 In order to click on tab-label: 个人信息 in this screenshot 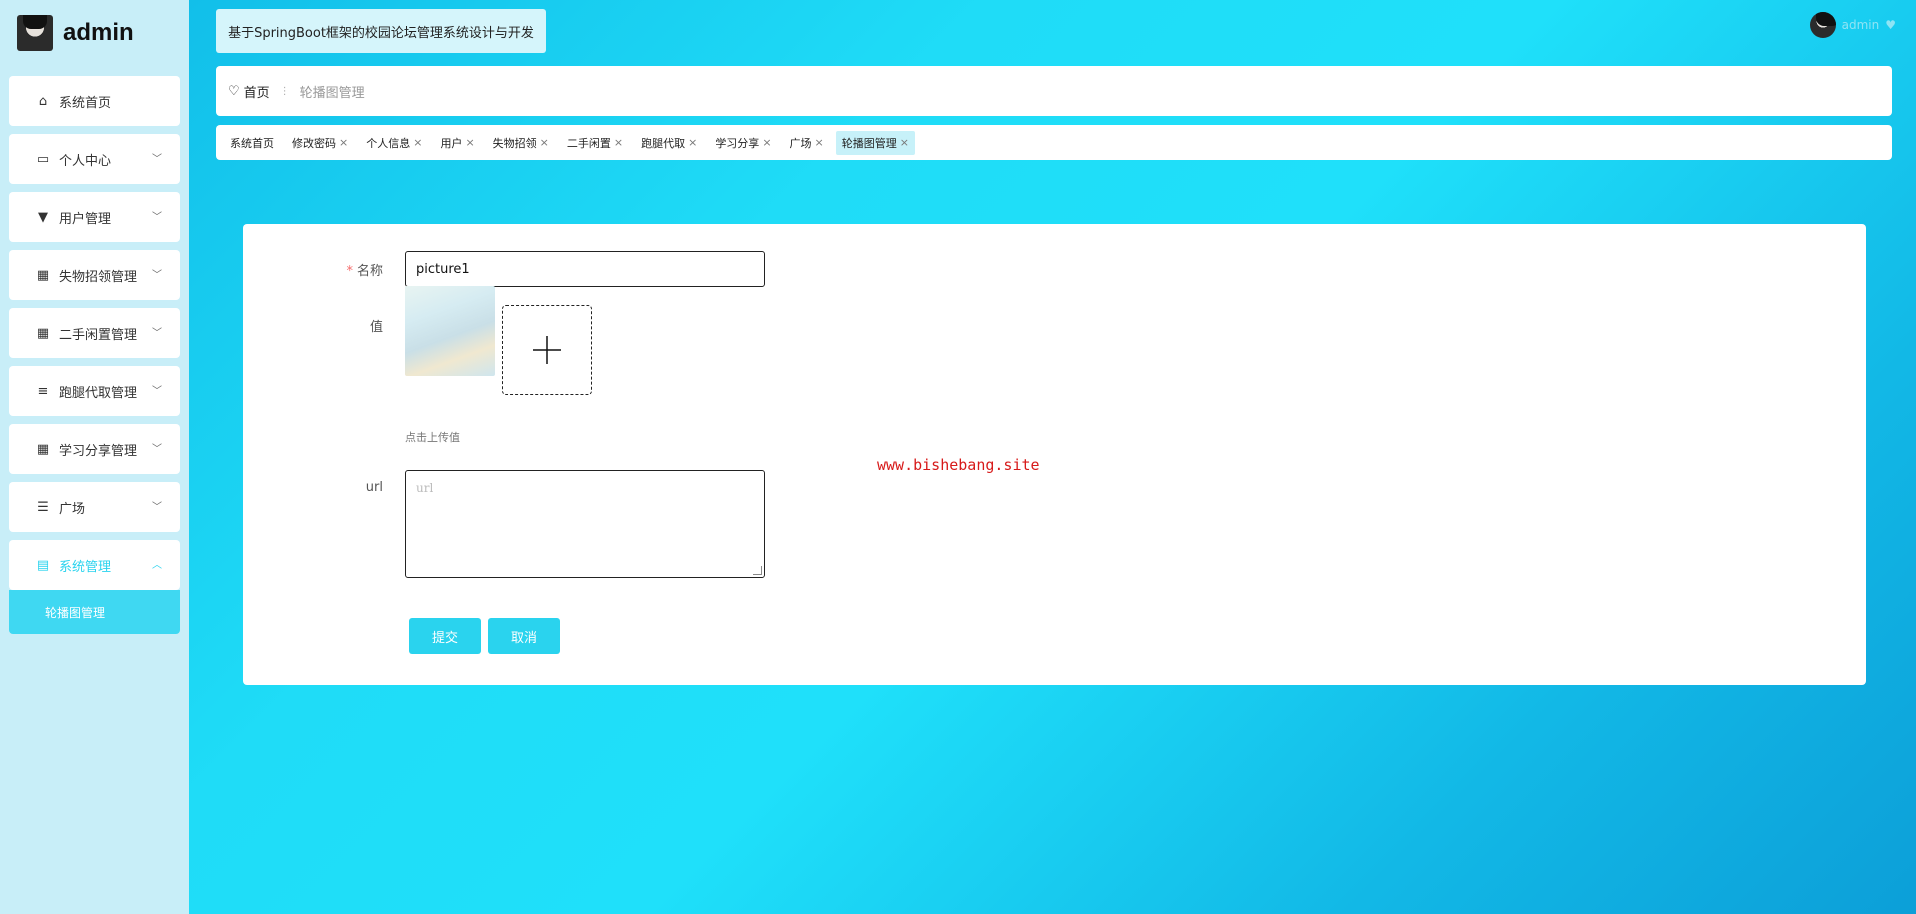, I will do `click(388, 143)`.